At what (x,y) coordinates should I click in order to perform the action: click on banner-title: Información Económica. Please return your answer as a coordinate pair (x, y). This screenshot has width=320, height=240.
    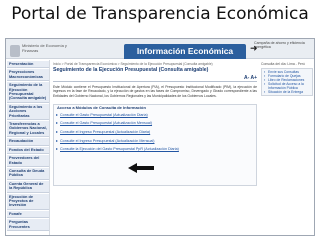
    Looking at the image, I should click on (185, 51).